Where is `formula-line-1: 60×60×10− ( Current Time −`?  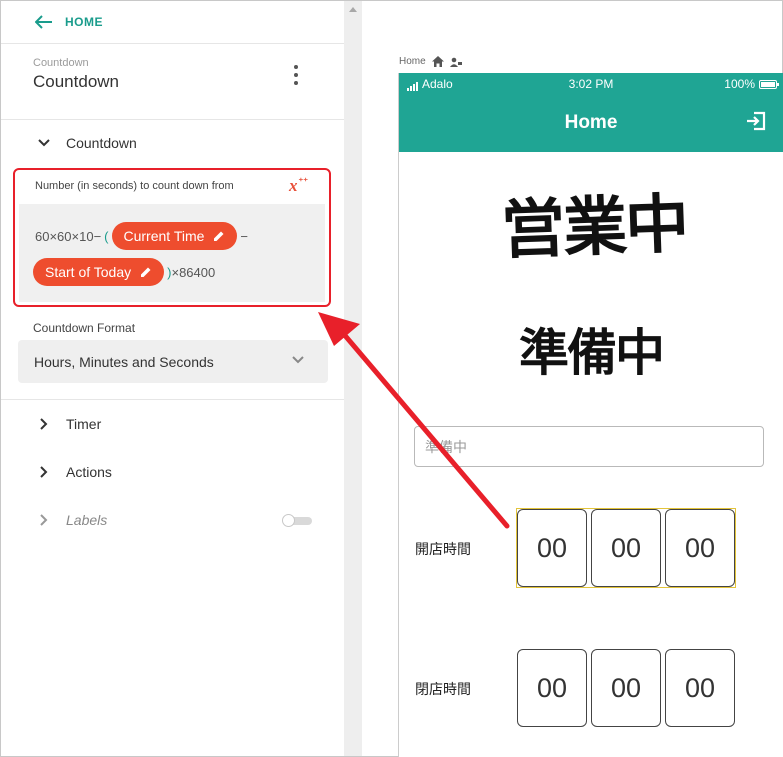 formula-line-1: 60×60×10− ( Current Time − is located at coordinates (143, 236).